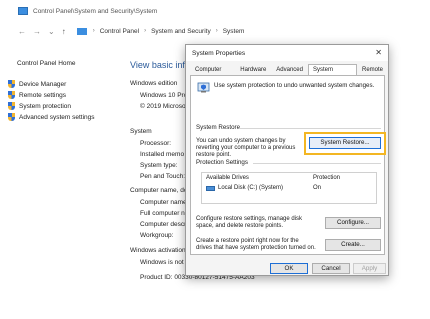 The height and width of the screenshot is (319, 430). What do you see at coordinates (154, 83) in the screenshot?
I see `section-windows-edition: Windows edition` at bounding box center [154, 83].